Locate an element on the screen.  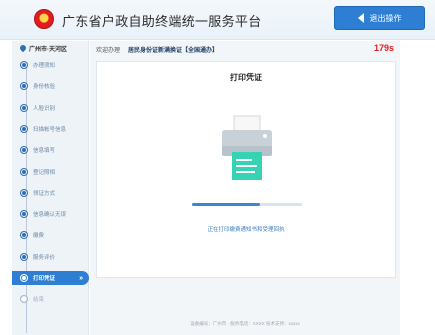
step-label: 缴费 is located at coordinates (39, 236).